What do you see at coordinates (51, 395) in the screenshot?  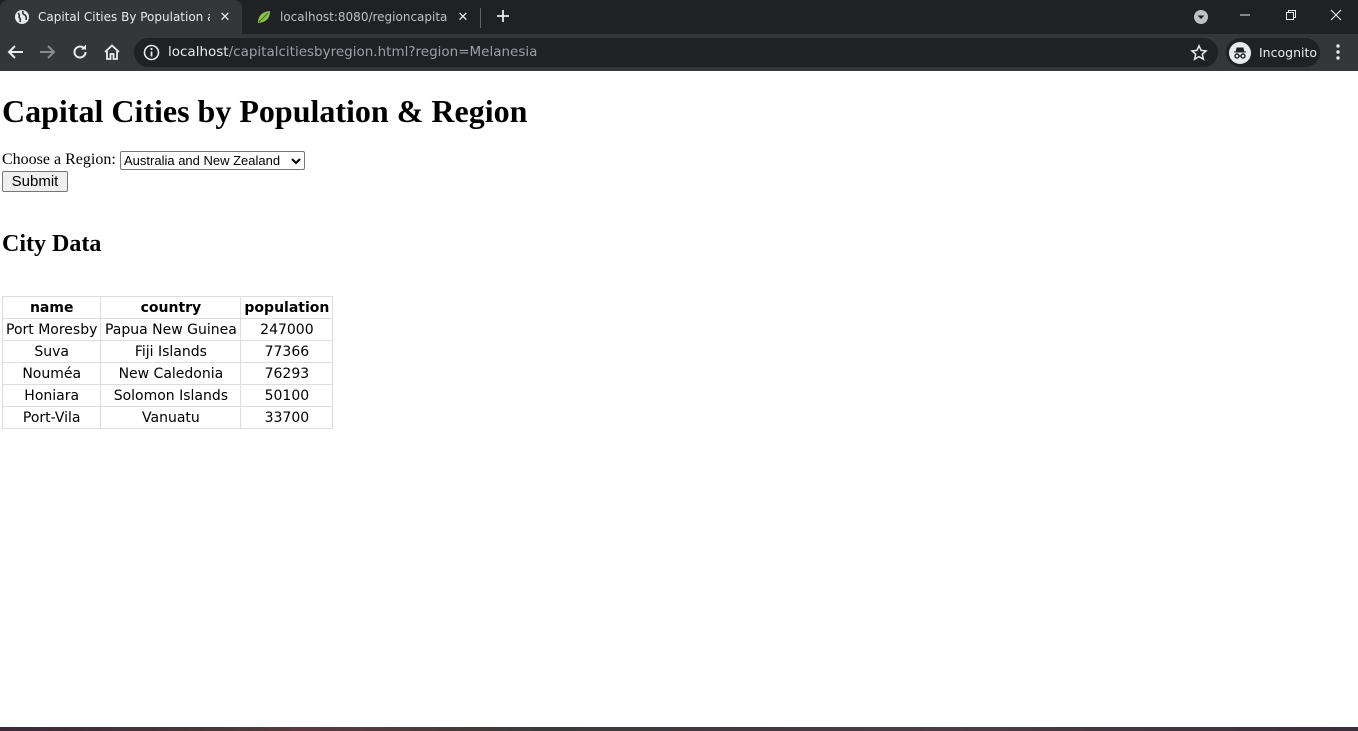 I see `cell-name: Honiara` at bounding box center [51, 395].